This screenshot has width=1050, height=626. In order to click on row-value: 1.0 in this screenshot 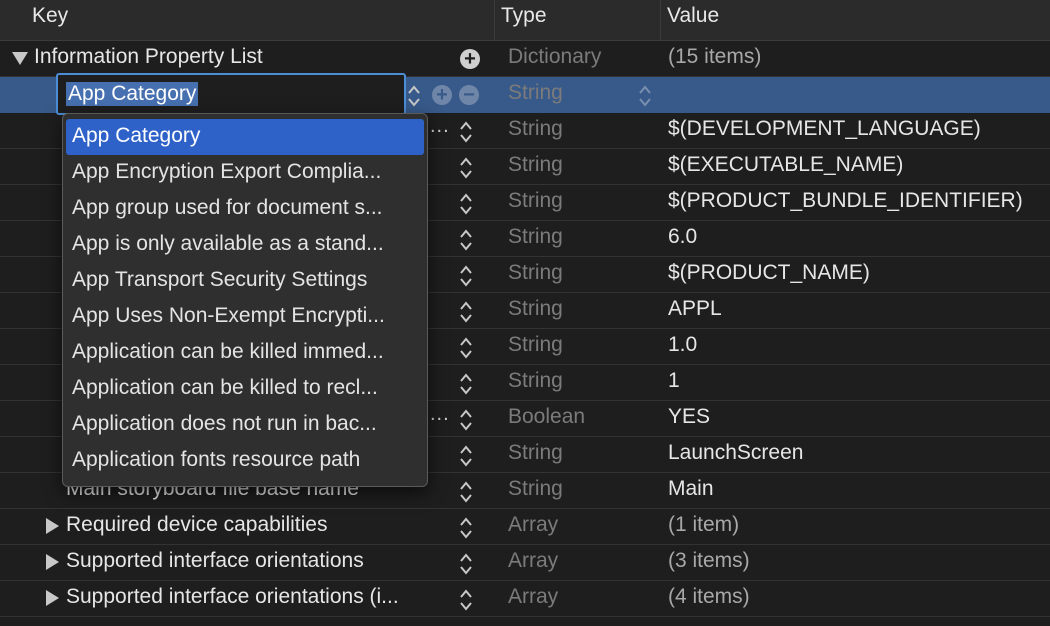, I will do `click(683, 344)`.